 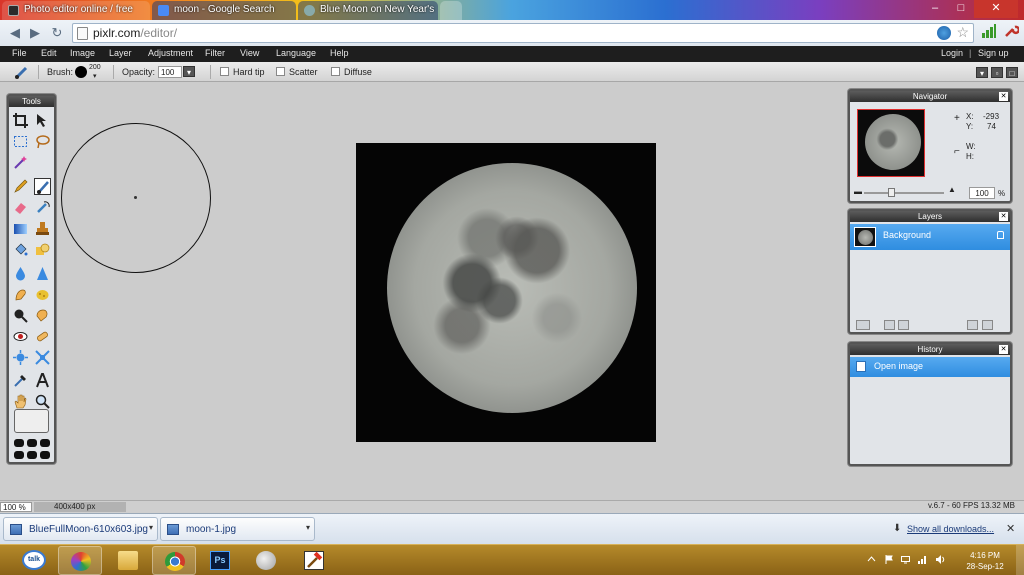 I want to click on bookmark-star-icon: ☆, so click(x=962, y=32).